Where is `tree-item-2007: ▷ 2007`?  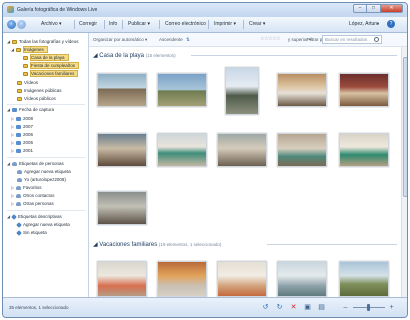 tree-item-2007: ▷ 2007 is located at coordinates (22, 126).